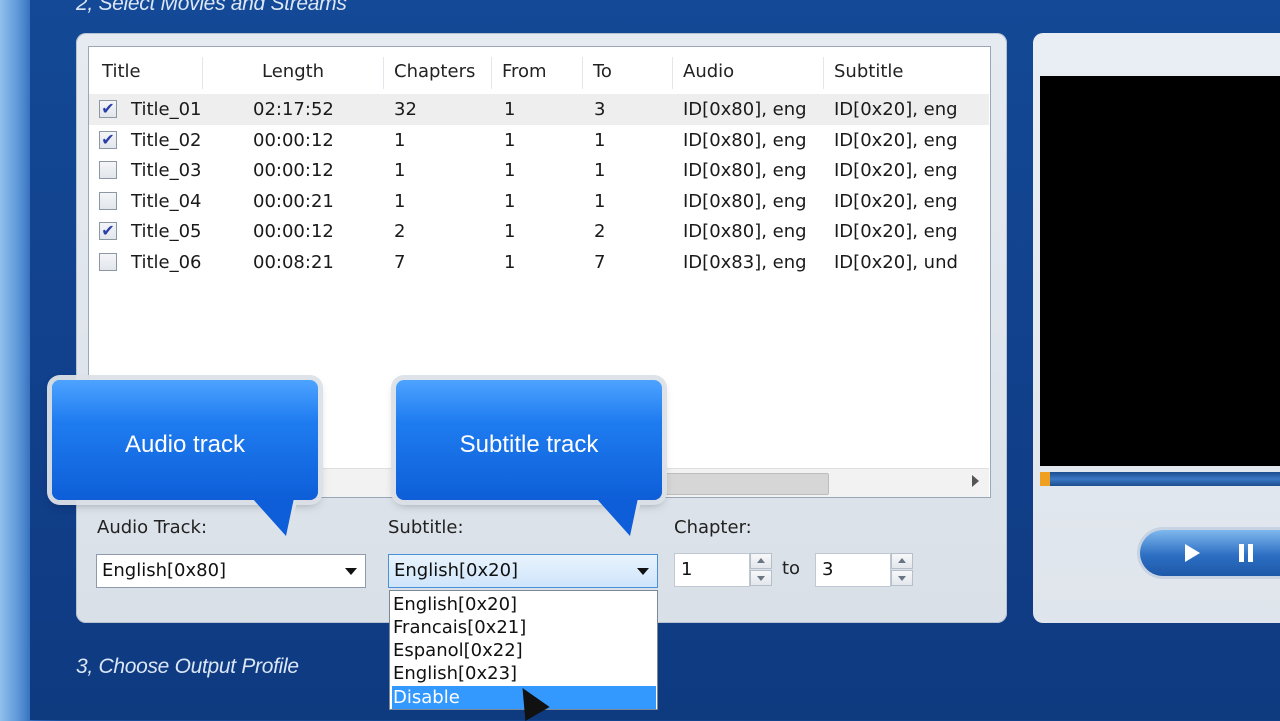  Describe the element at coordinates (712, 570) in the screenshot. I see `chapter-from-input: 1` at that location.